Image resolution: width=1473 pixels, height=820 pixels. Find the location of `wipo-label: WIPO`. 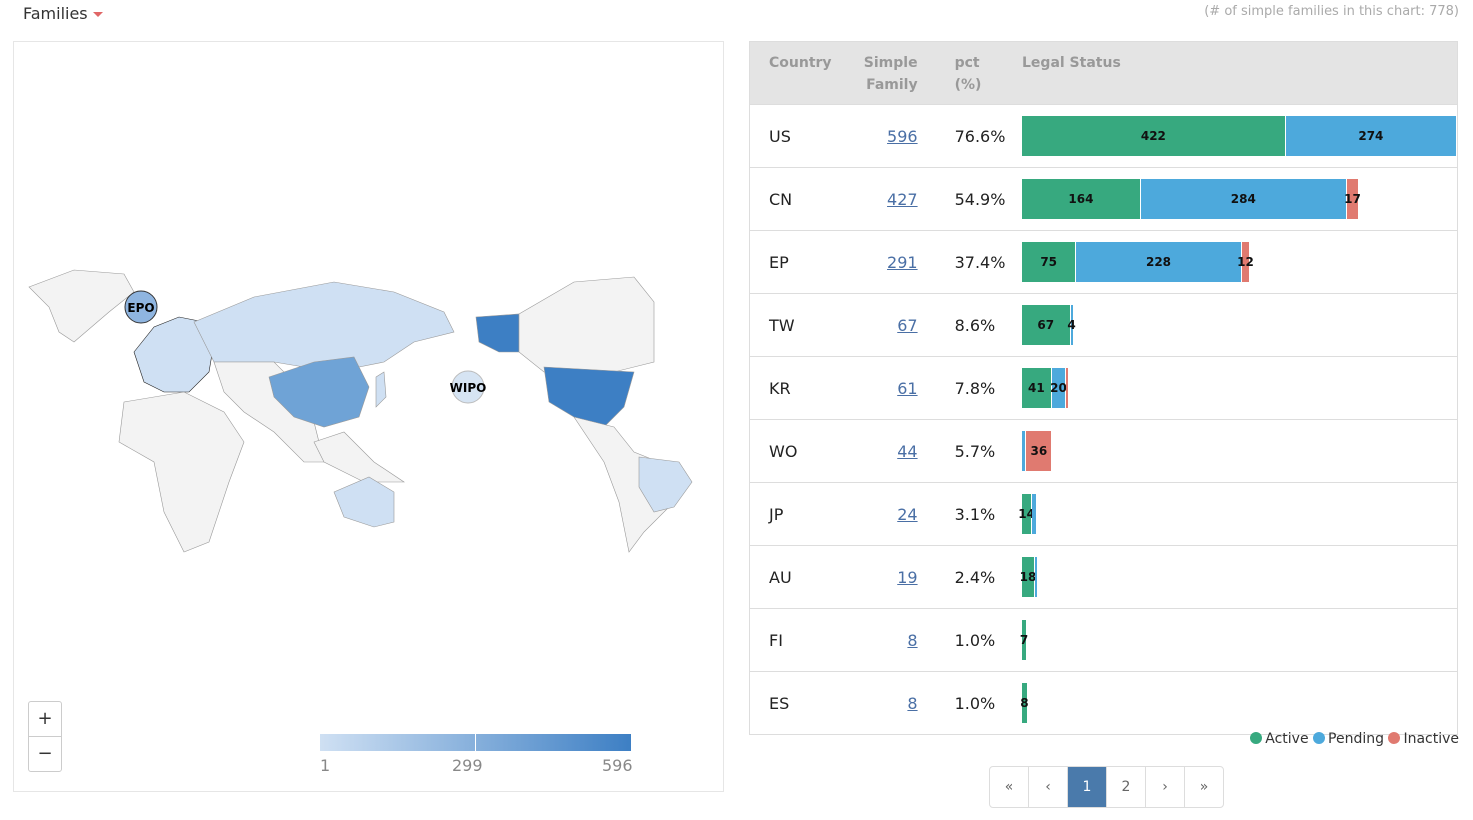

wipo-label: WIPO is located at coordinates (468, 388).